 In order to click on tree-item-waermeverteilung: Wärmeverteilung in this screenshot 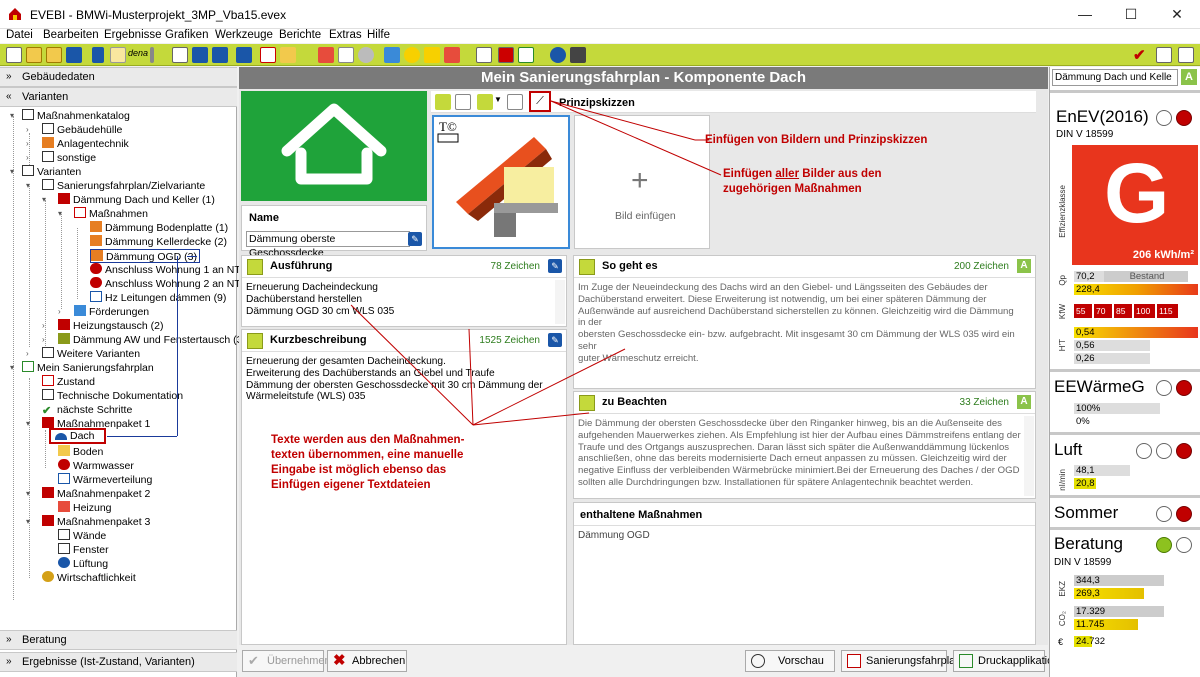, I will do `click(105, 480)`.